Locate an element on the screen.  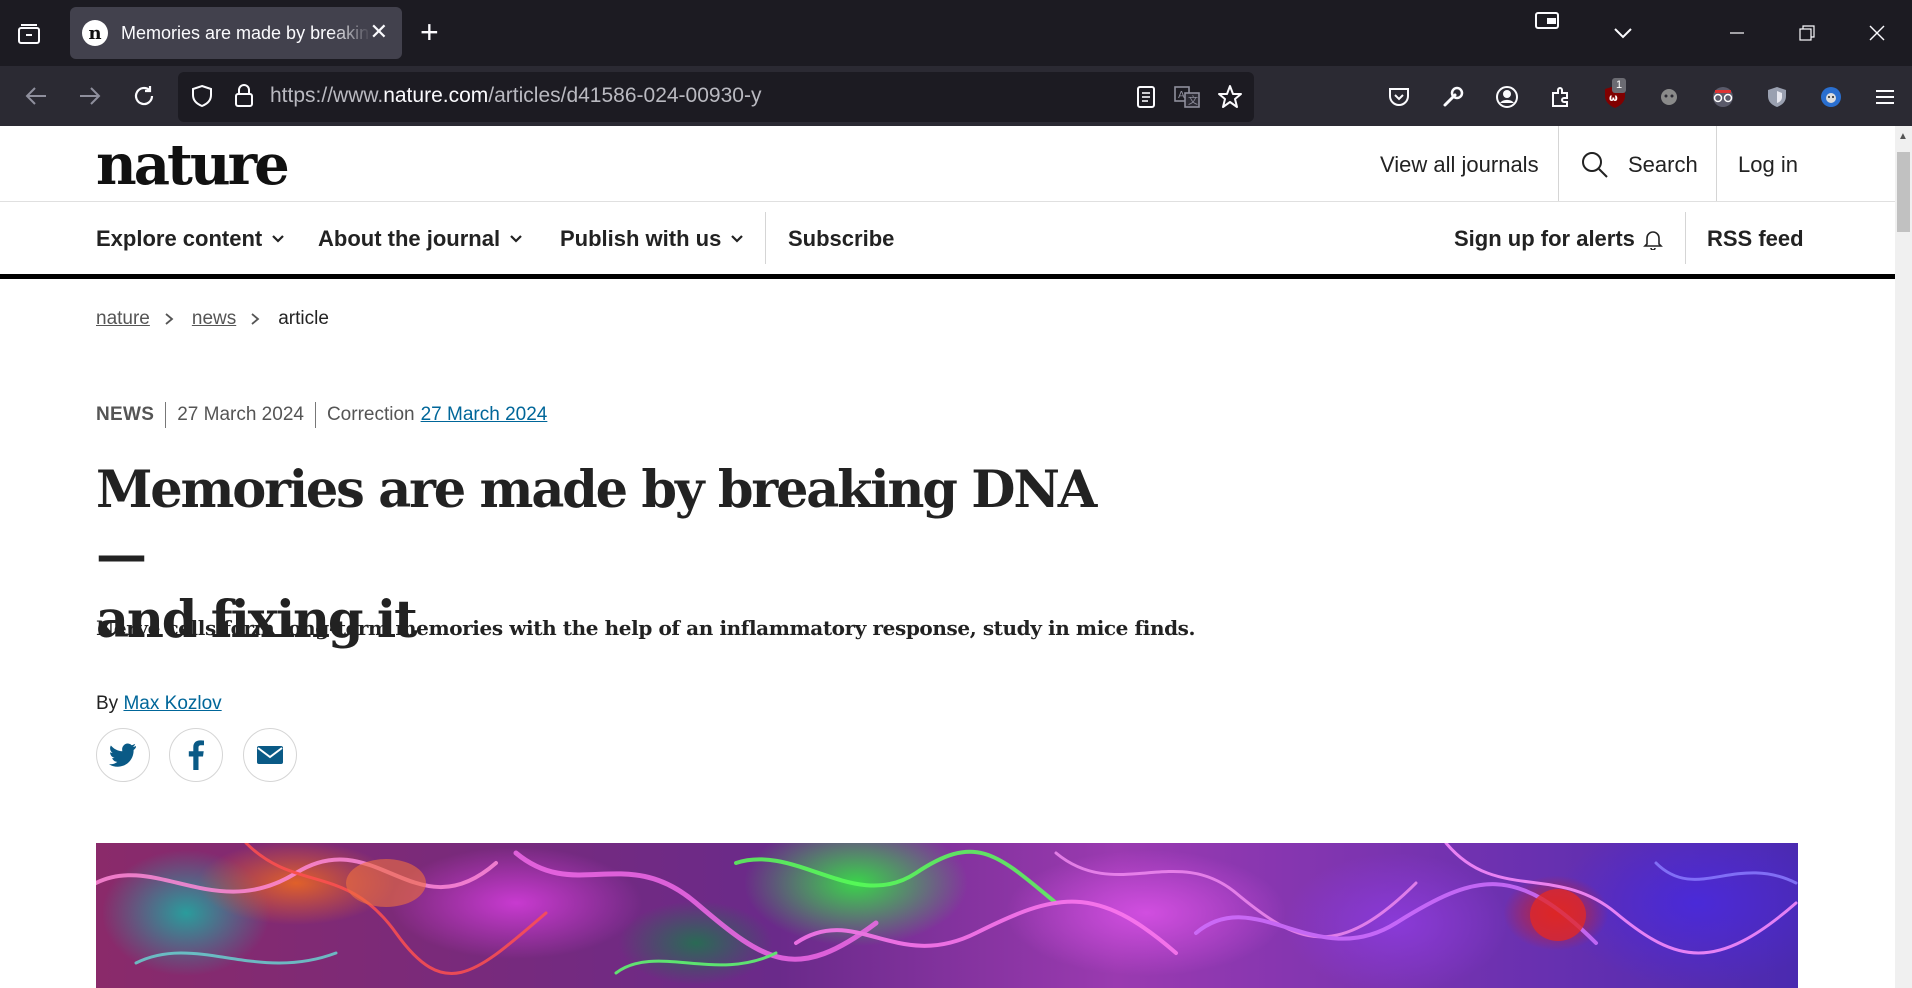
facebook-icon is located at coordinates (196, 755).